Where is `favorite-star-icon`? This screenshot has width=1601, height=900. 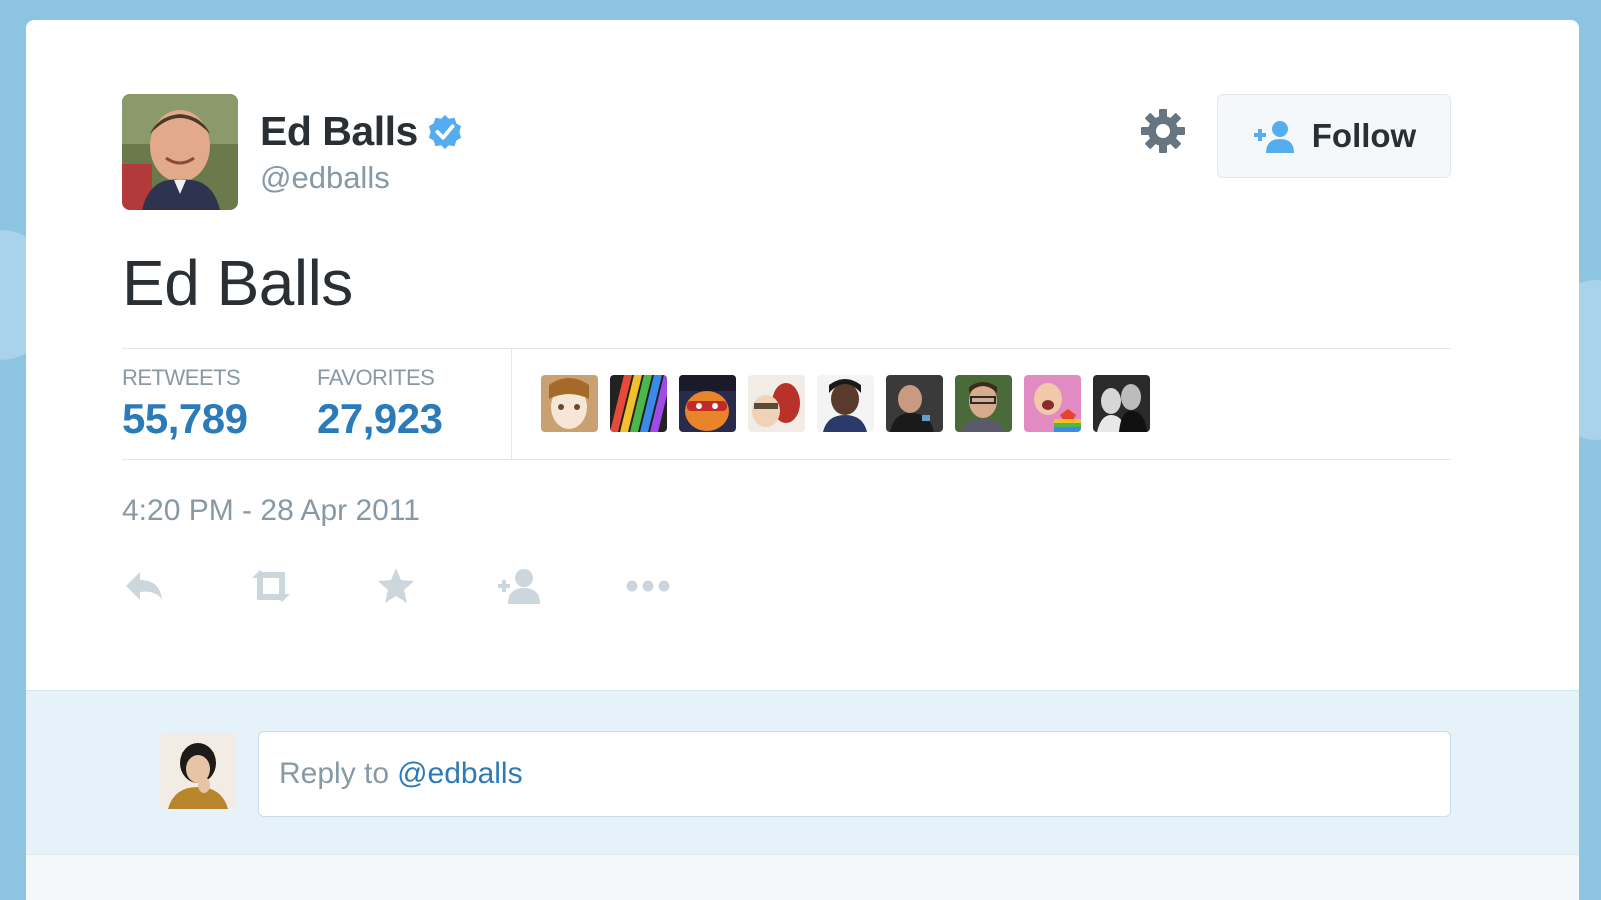
favorite-star-icon is located at coordinates (396, 586).